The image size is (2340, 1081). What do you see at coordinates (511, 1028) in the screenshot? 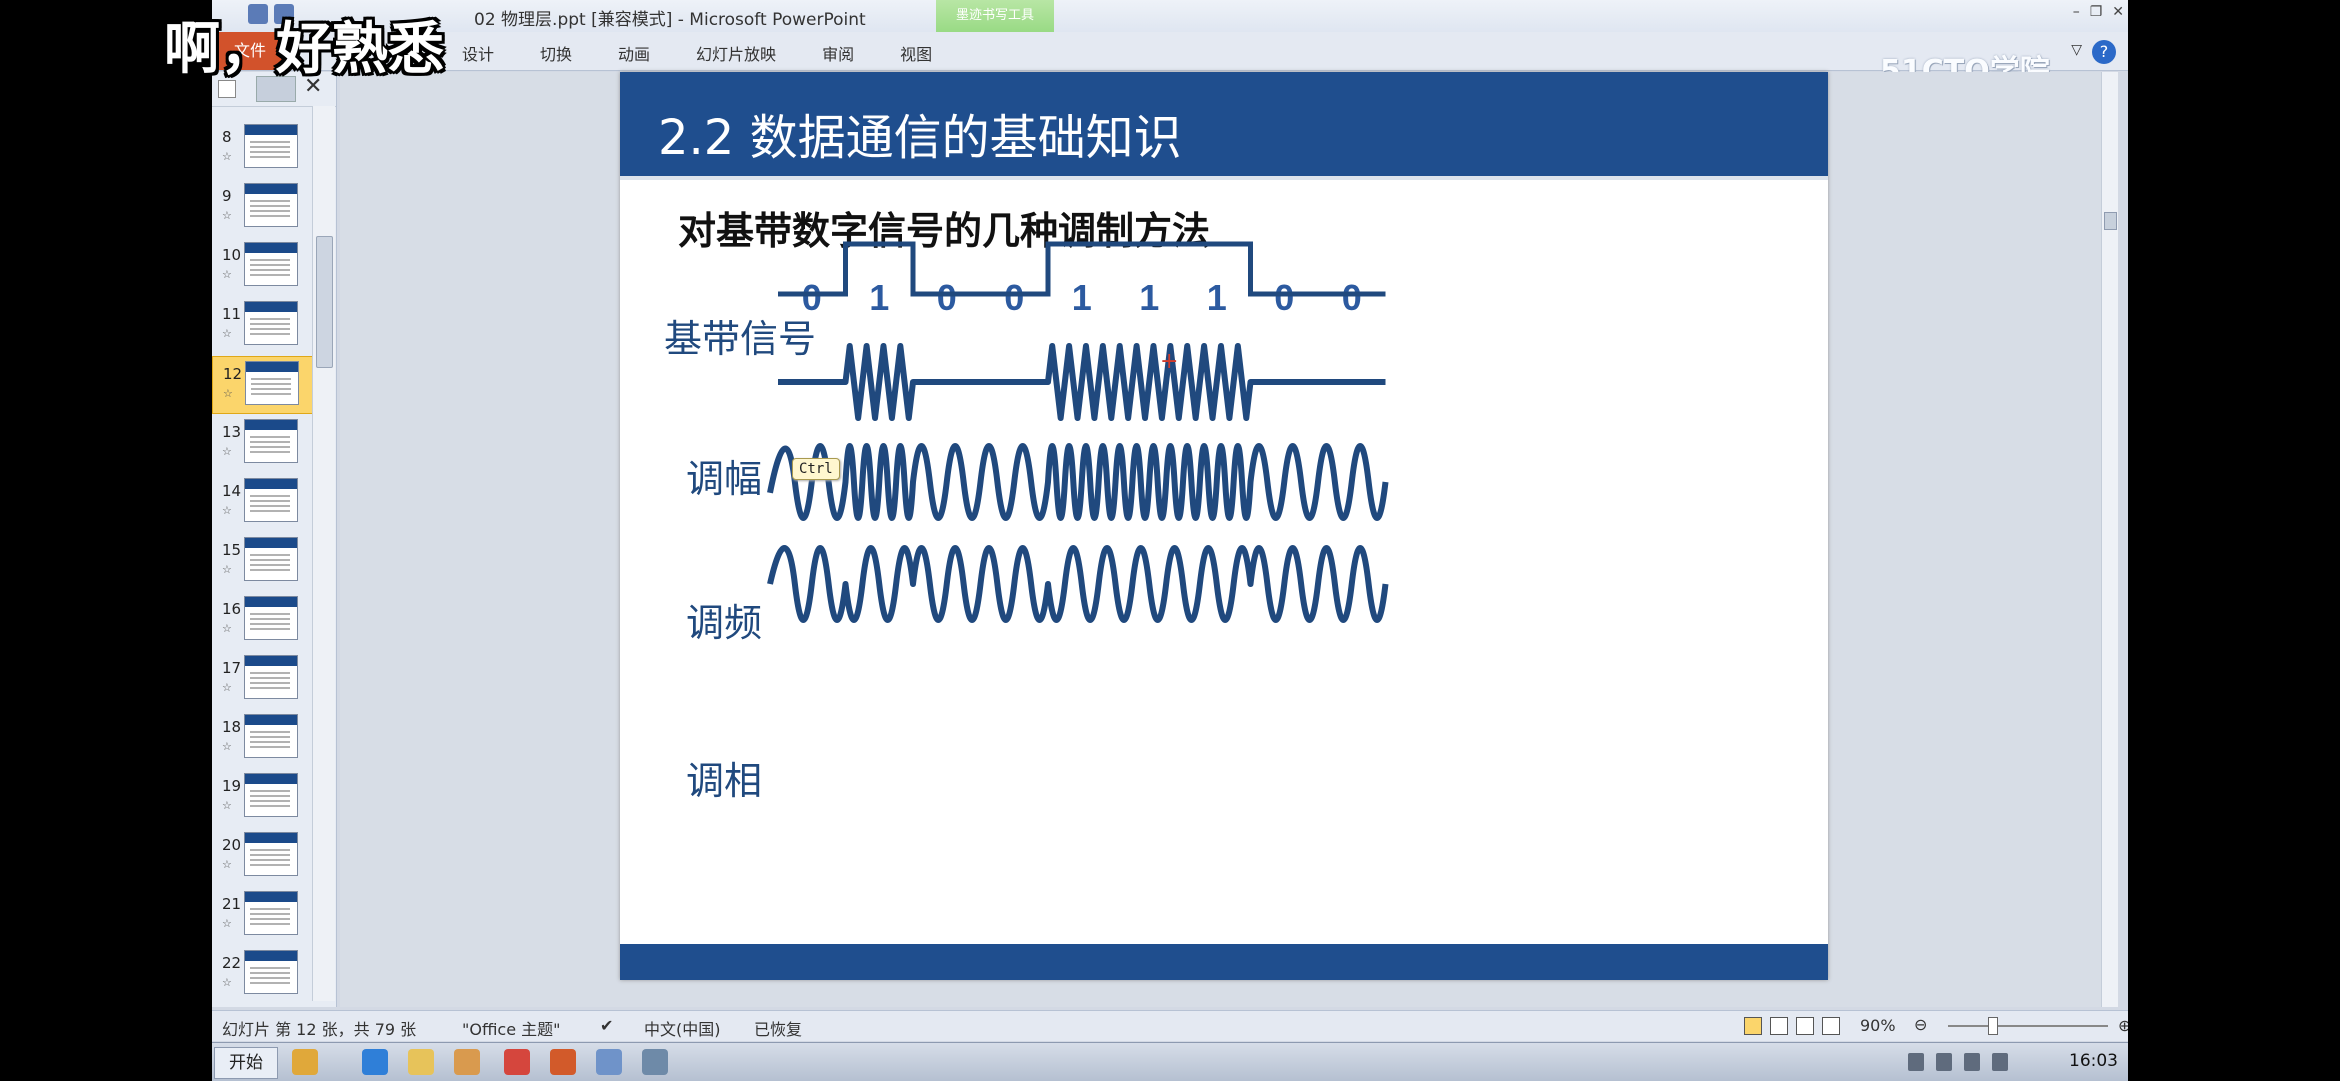
I see `theme-name: "Office 主题"` at bounding box center [511, 1028].